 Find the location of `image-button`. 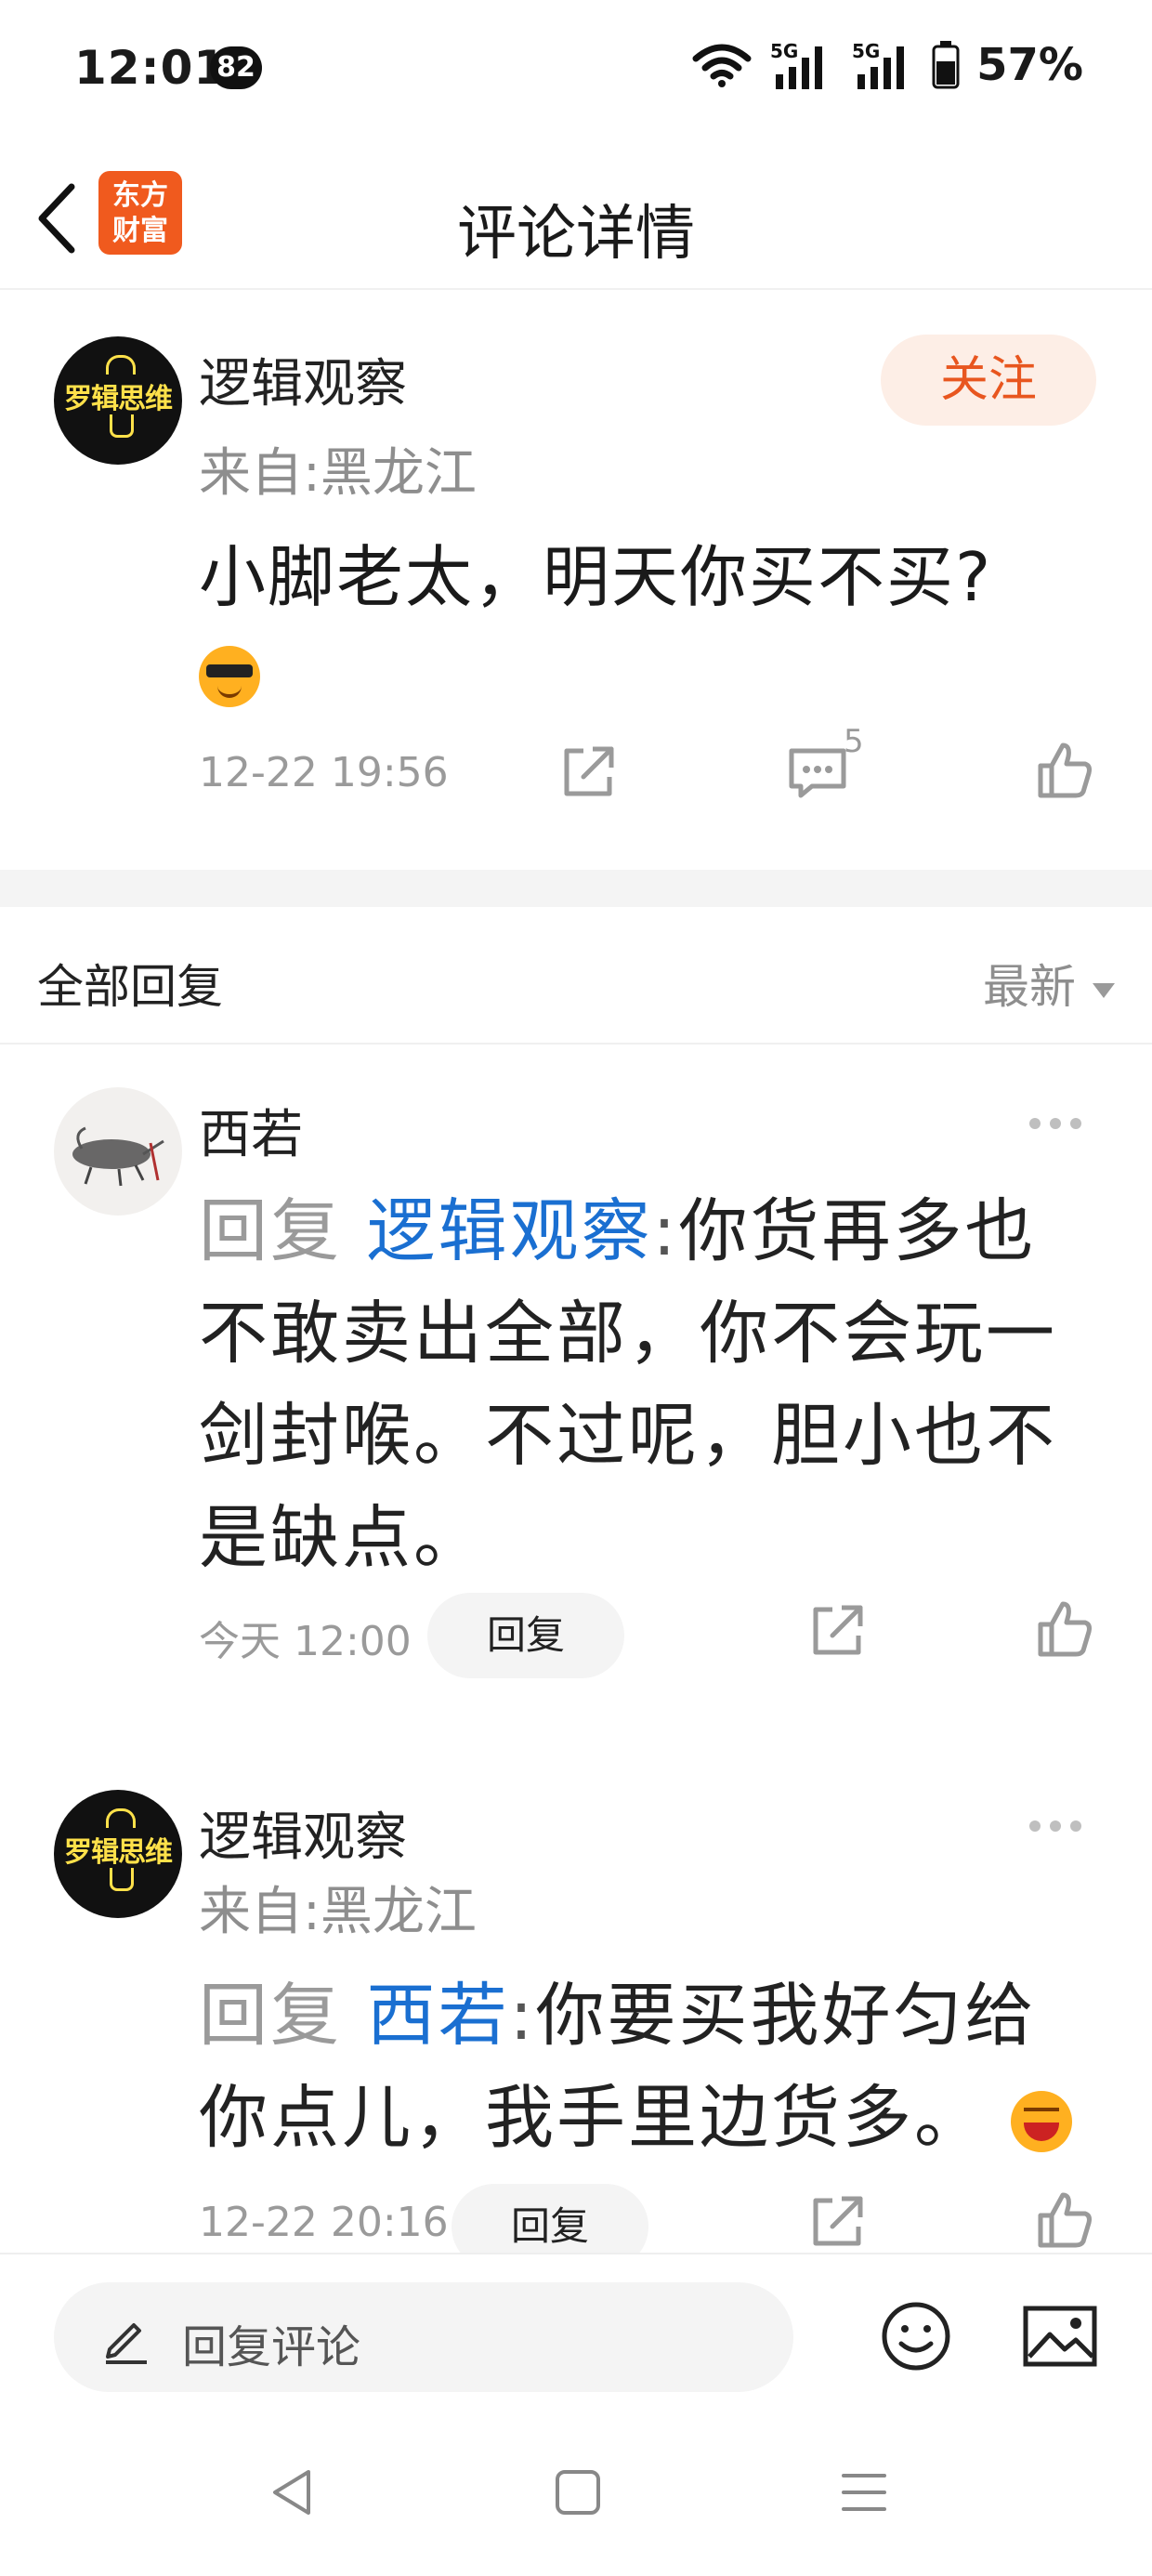

image-button is located at coordinates (1060, 2336).